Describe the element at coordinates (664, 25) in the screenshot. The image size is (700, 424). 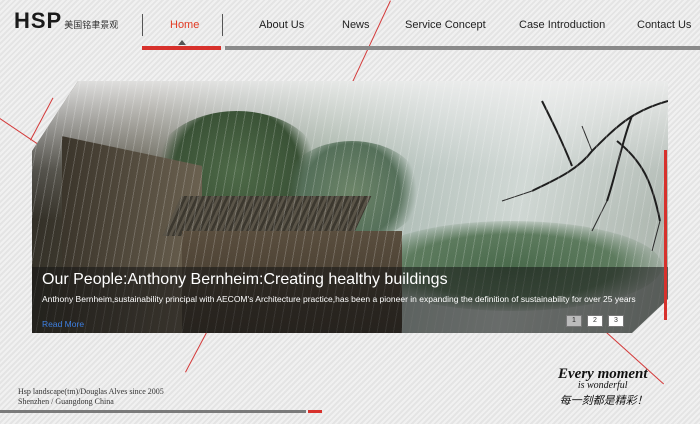
I see `nav-contact-us: Contact Us` at that location.